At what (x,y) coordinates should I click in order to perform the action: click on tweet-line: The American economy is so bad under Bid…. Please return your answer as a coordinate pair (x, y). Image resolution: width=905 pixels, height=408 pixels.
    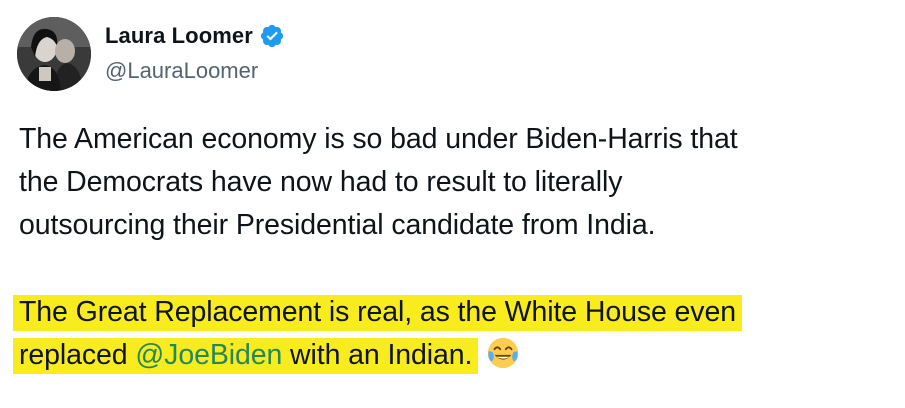
    Looking at the image, I should click on (378, 139).